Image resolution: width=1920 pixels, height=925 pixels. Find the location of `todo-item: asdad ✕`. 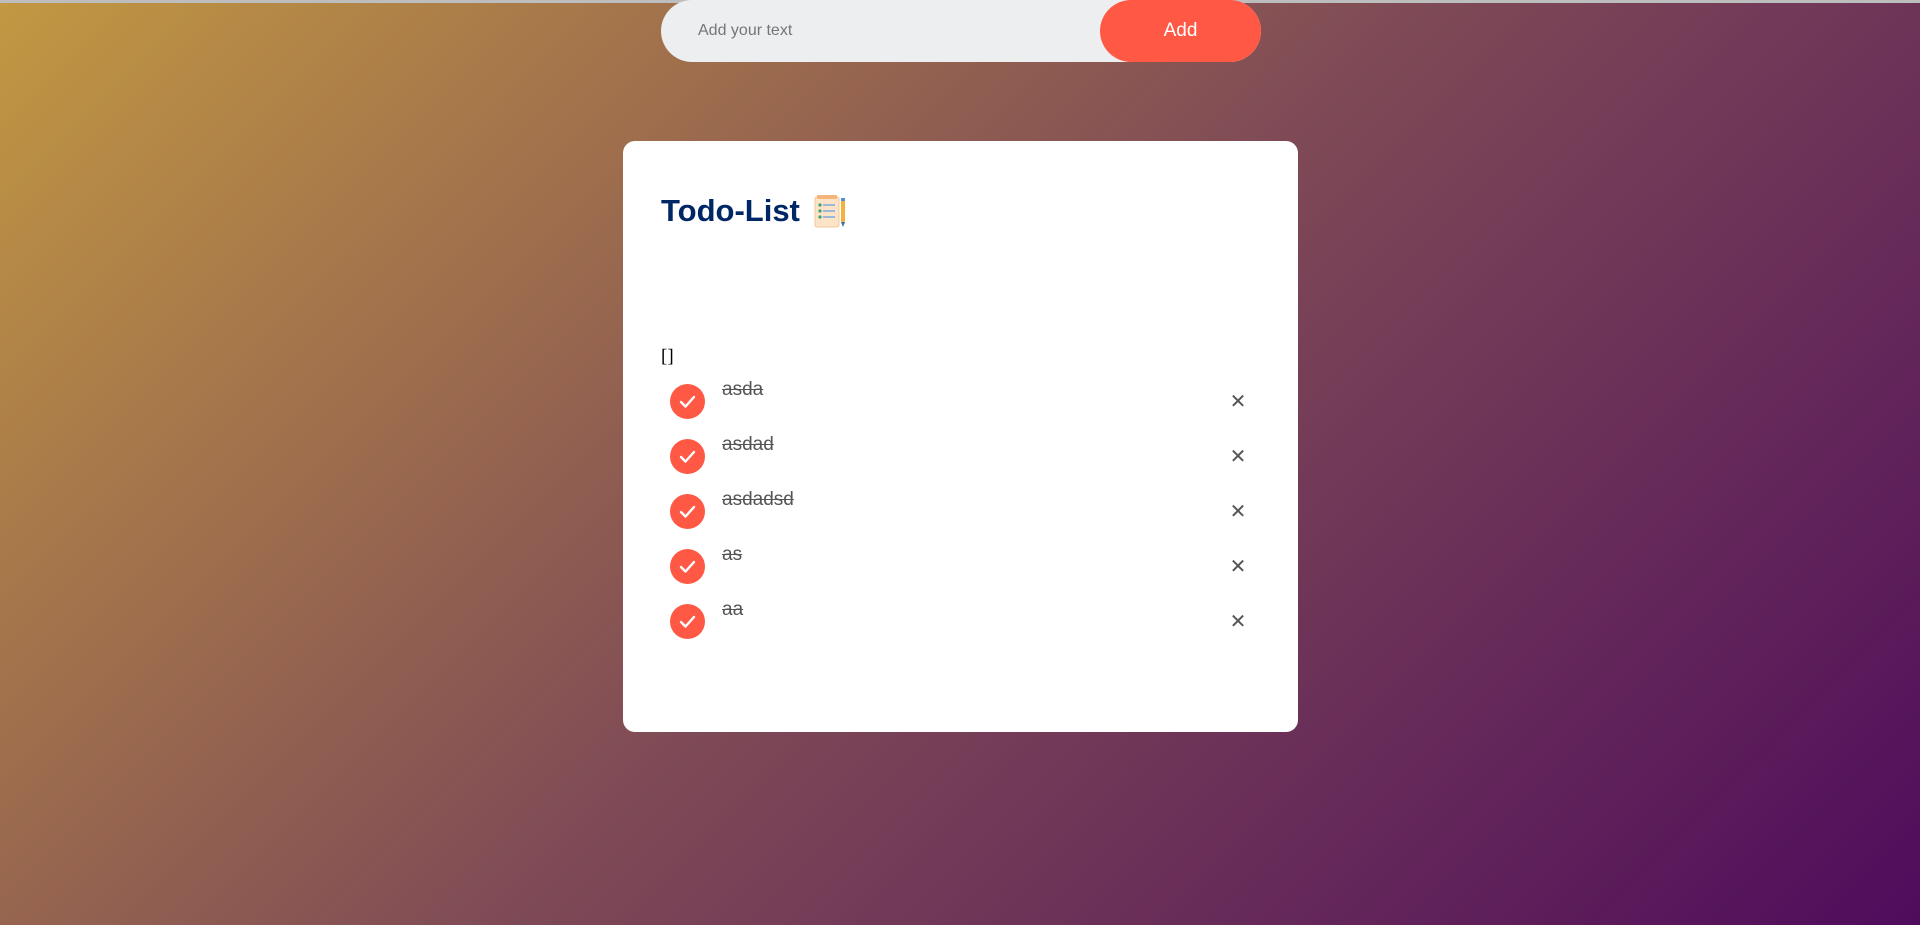

todo-item: asdad ✕ is located at coordinates (961, 455).